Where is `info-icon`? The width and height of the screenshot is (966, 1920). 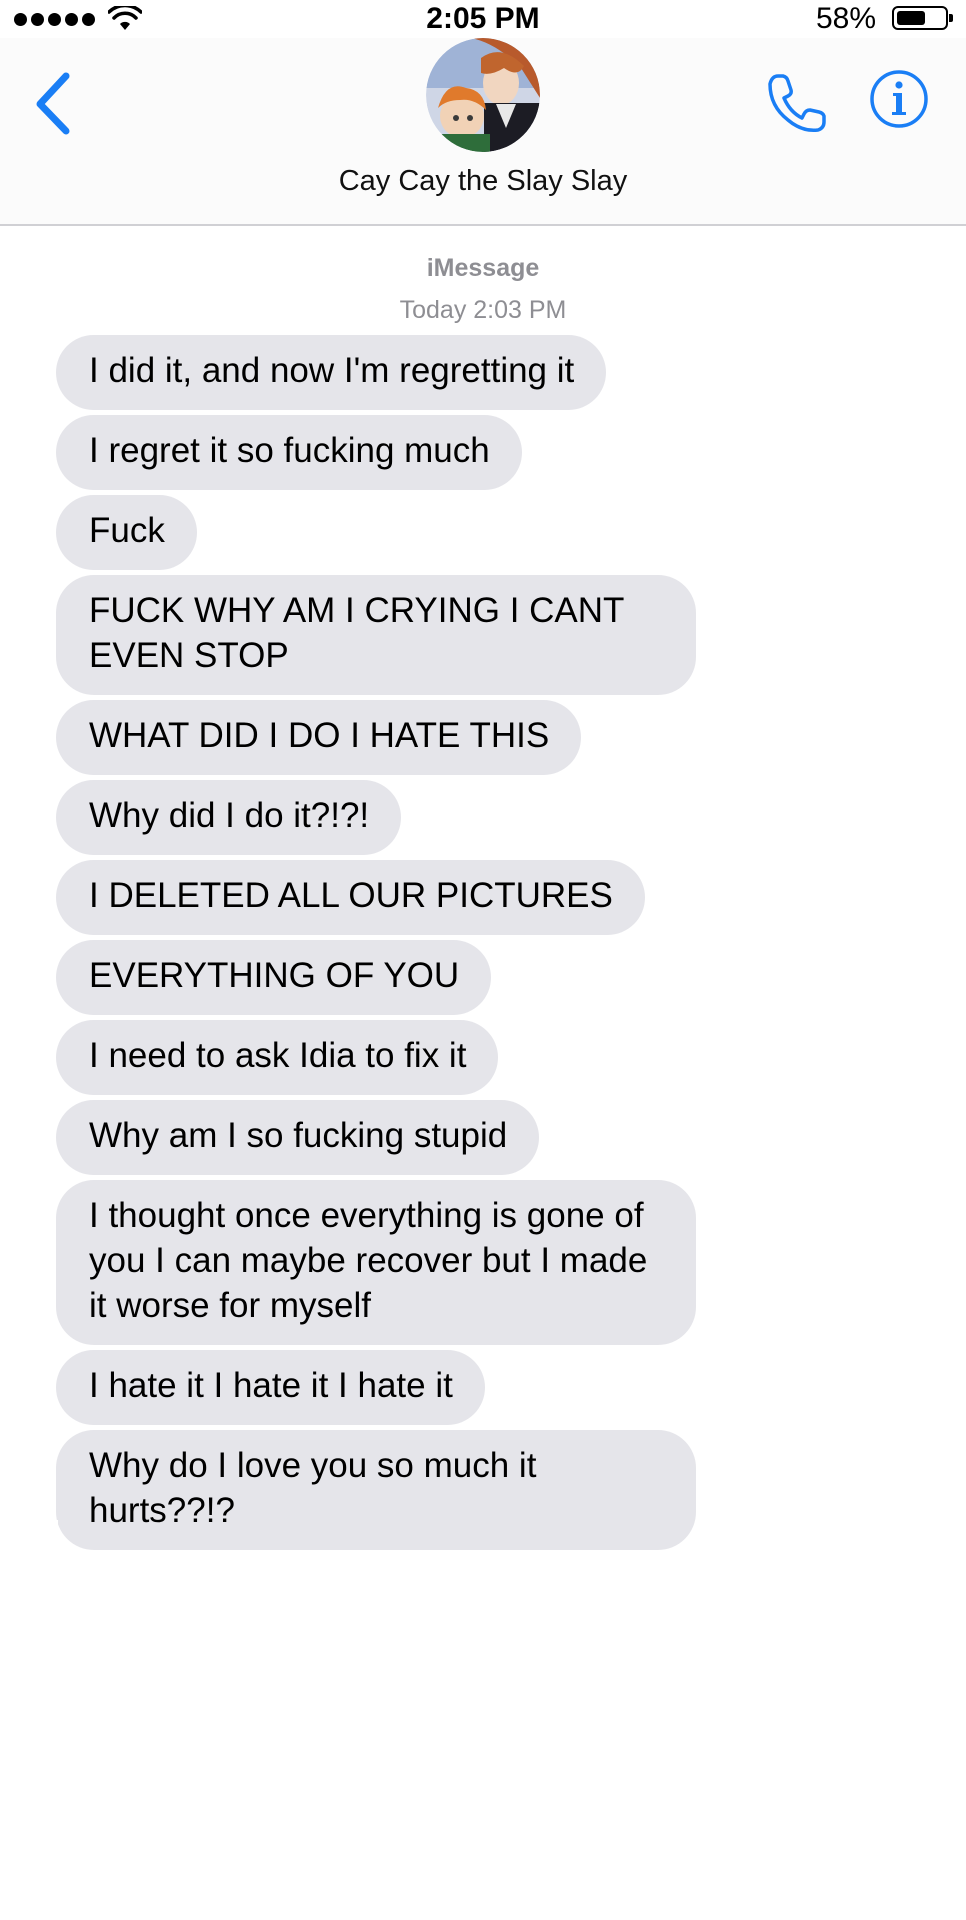 info-icon is located at coordinates (899, 99).